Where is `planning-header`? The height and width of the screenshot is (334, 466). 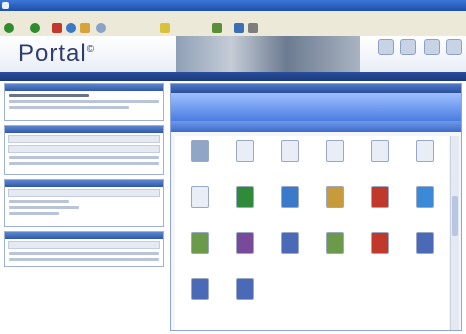 planning-header is located at coordinates (84, 235).